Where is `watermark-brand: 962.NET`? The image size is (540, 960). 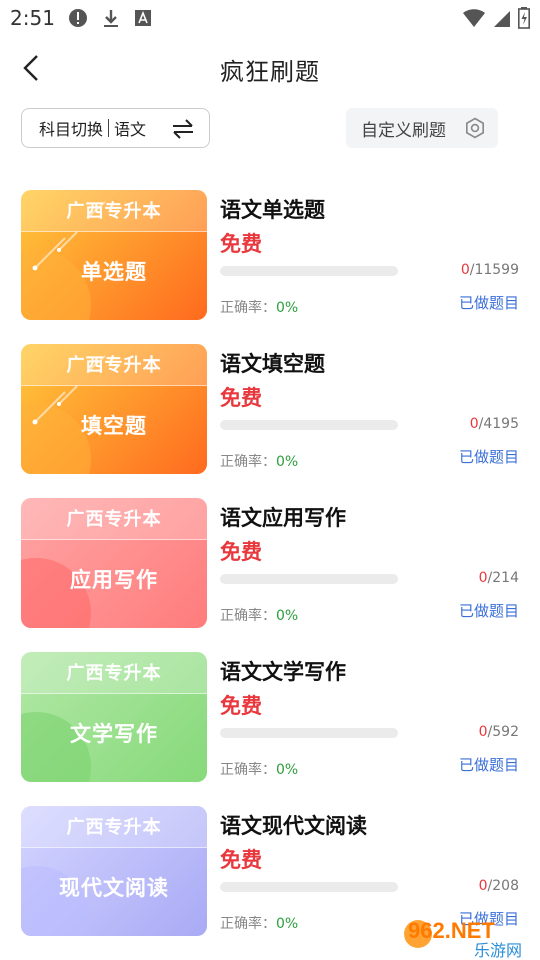
watermark-brand: 962.NET is located at coordinates (451, 930).